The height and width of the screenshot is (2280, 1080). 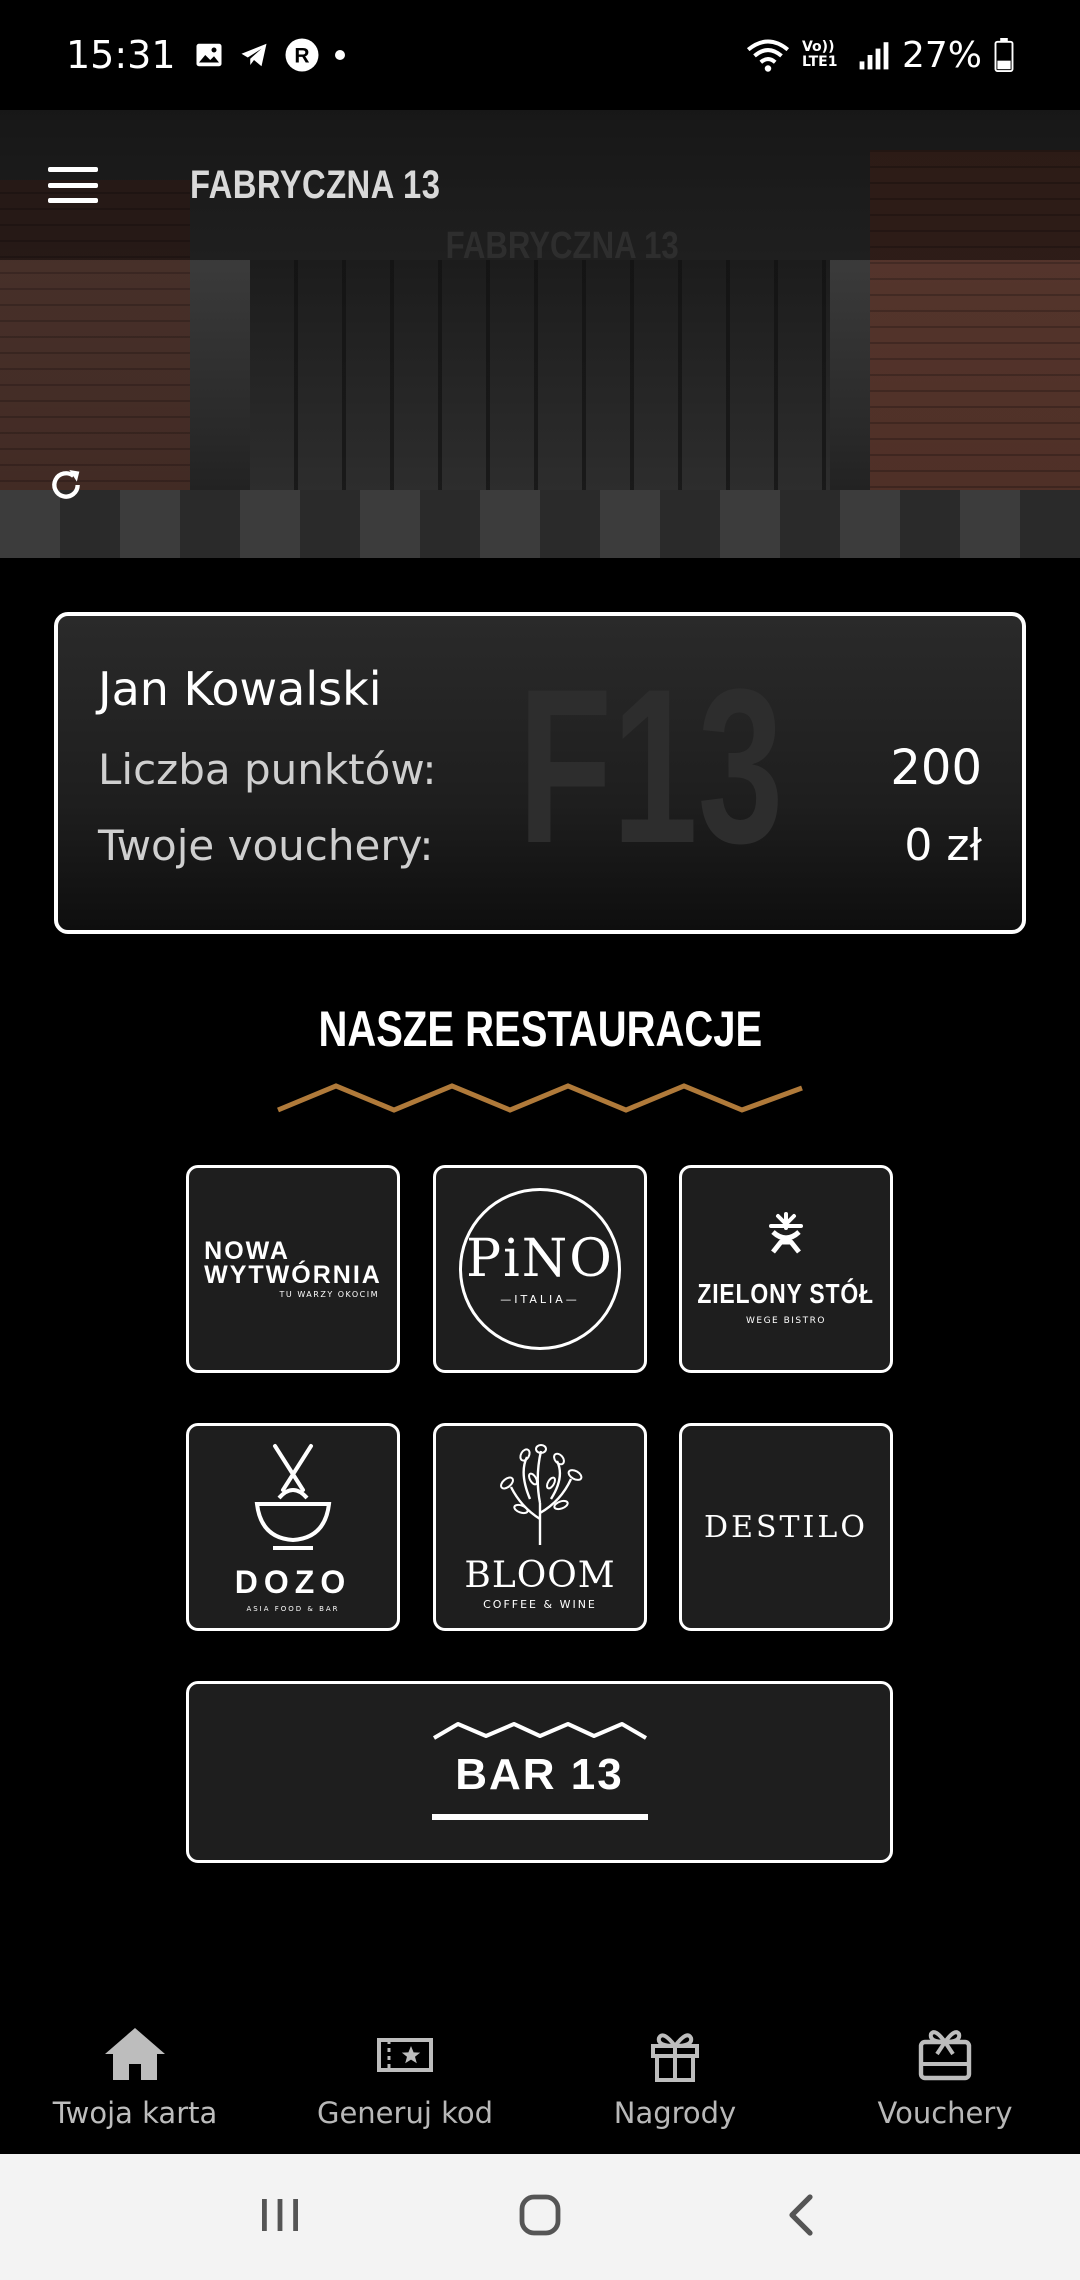 I want to click on pino-logo-text: PiNO, so click(x=540, y=1258).